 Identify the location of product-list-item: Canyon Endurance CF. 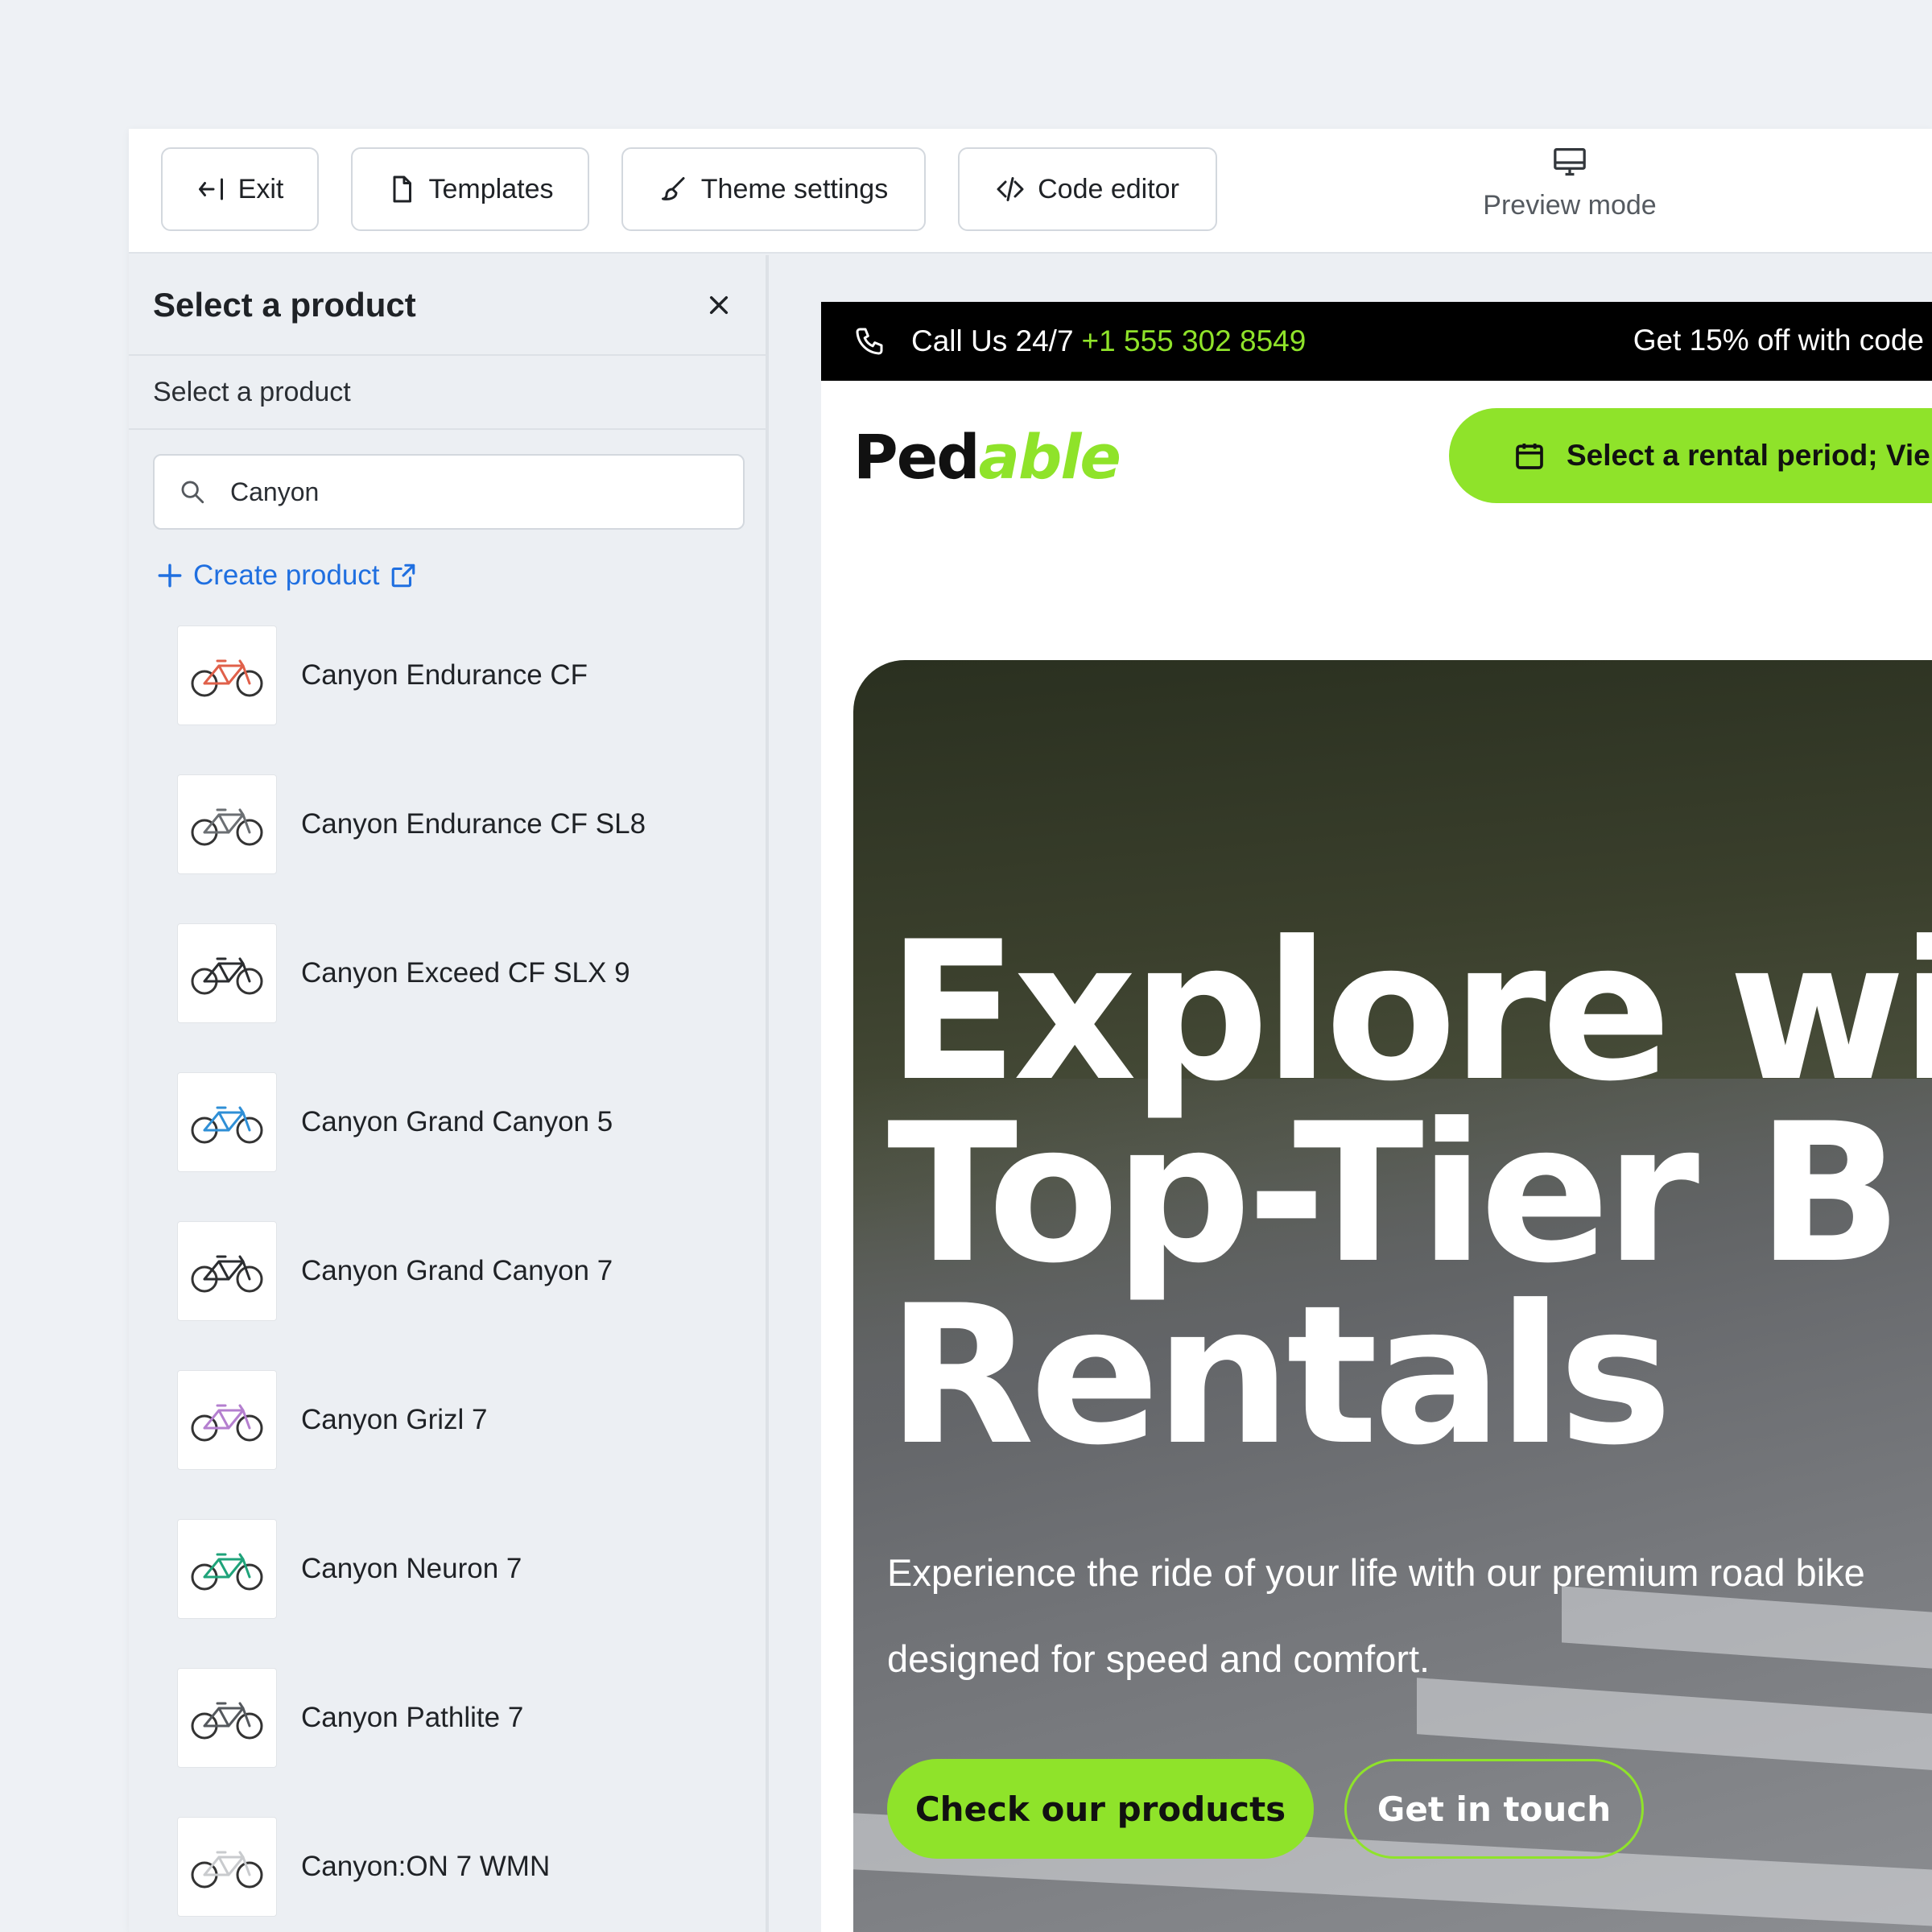
(450, 675).